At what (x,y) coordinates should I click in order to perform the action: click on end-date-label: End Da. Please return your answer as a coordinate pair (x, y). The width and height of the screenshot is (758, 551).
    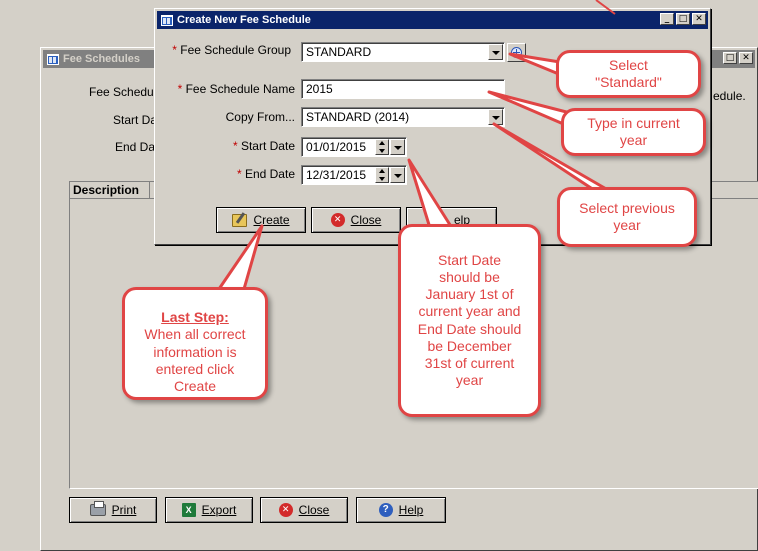
    Looking at the image, I should click on (135, 147).